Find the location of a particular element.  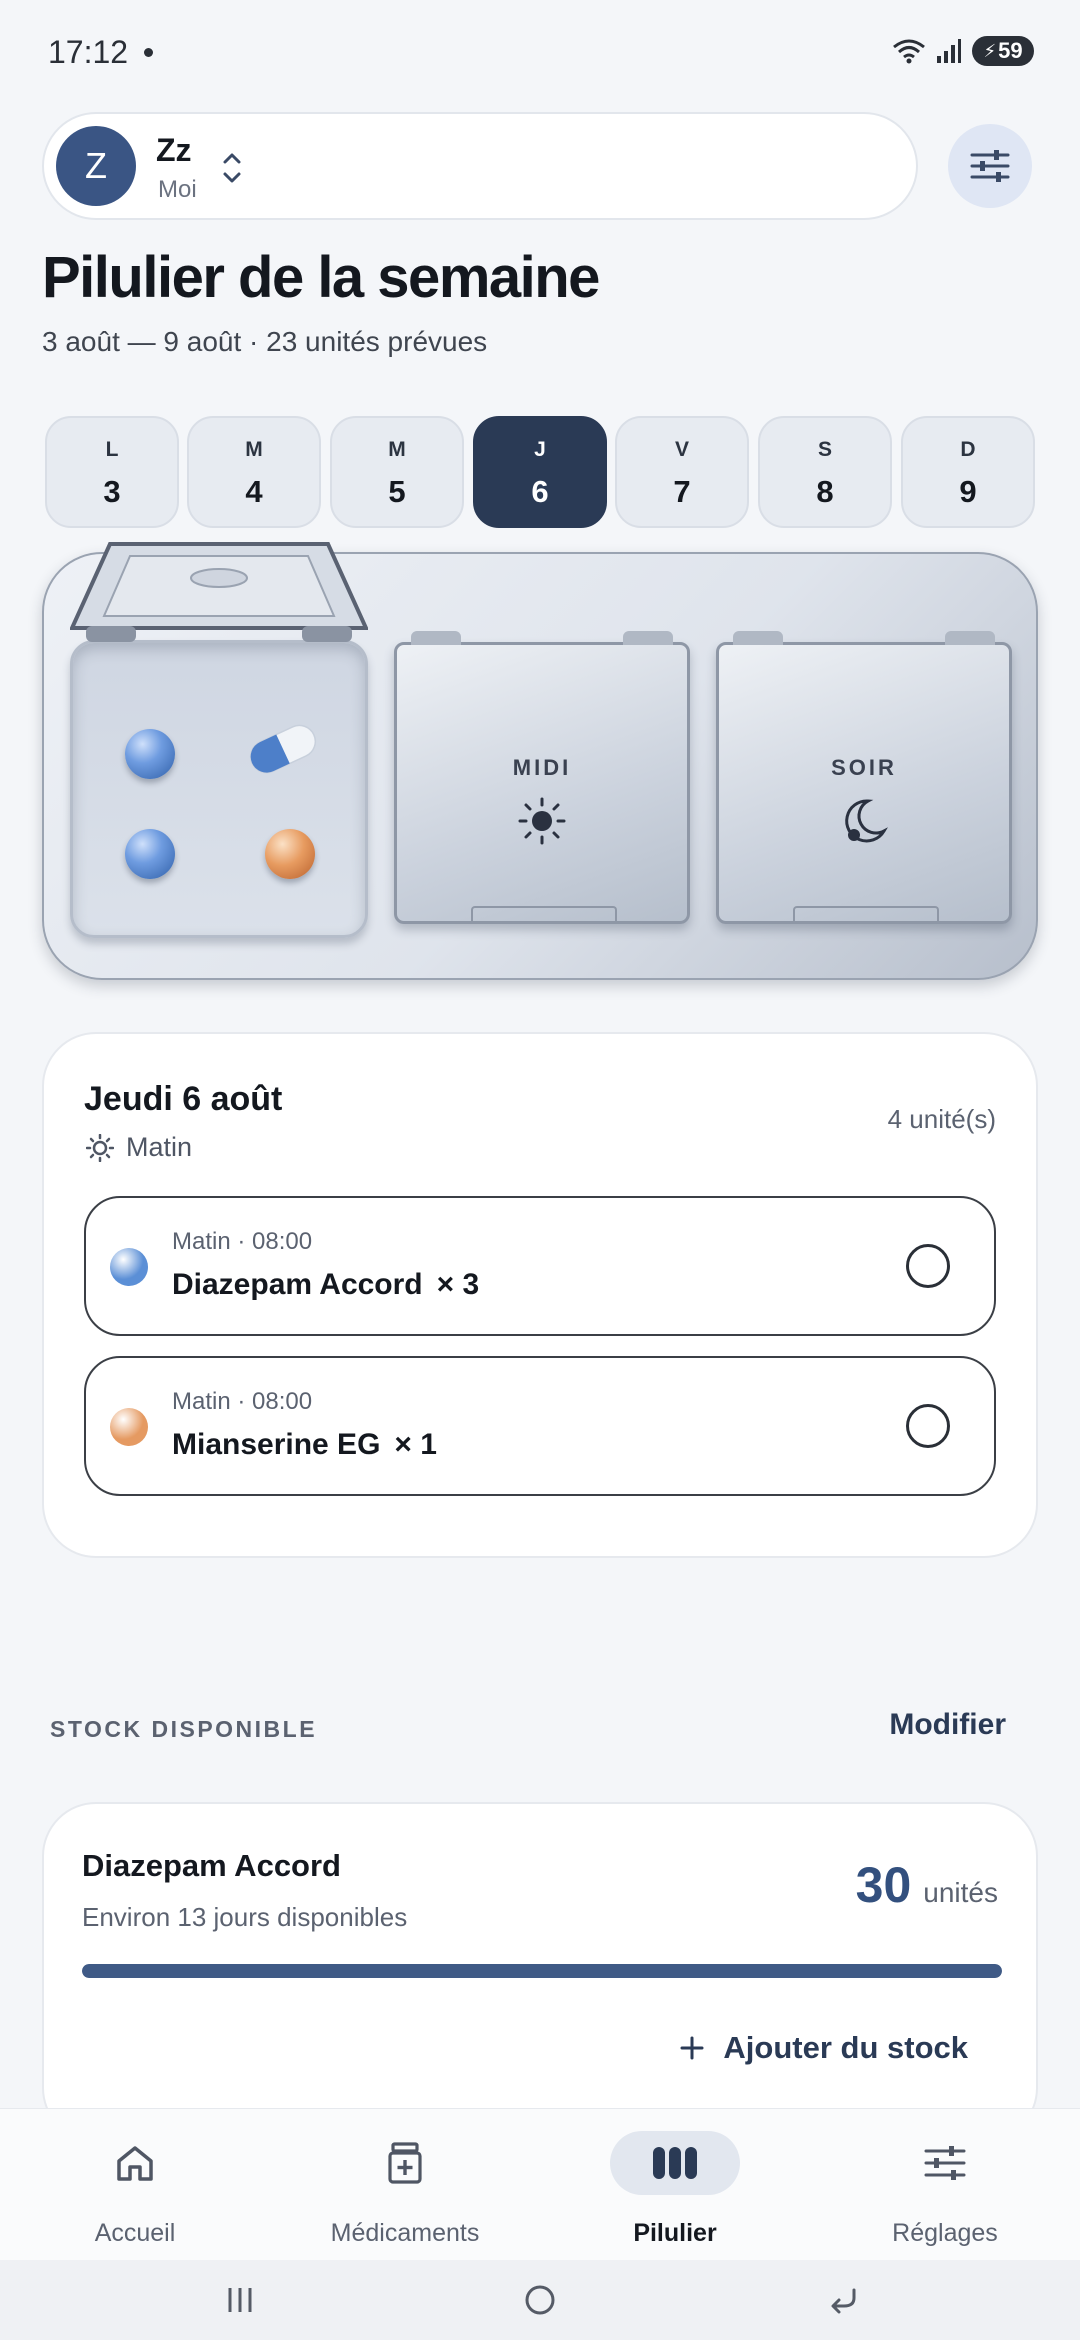

soir-compartment: SOIR is located at coordinates (864, 777).